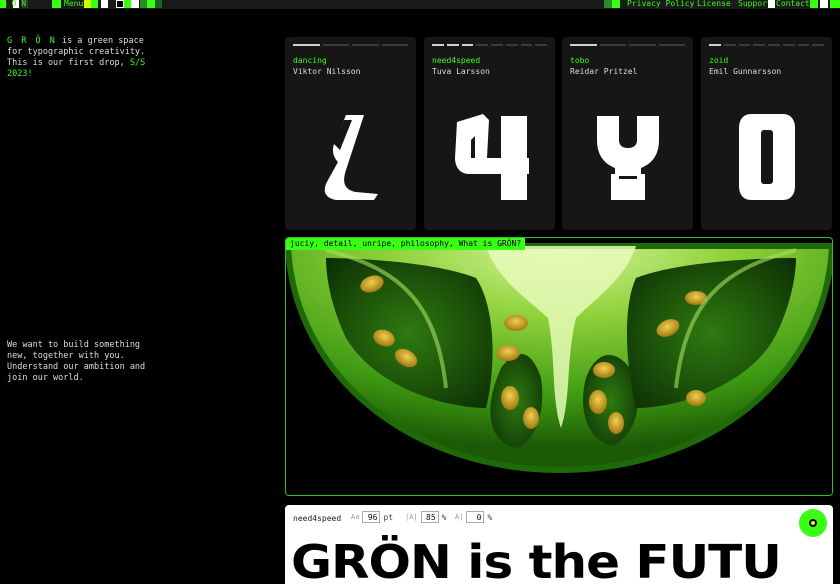  What do you see at coordinates (580, 60) in the screenshot?
I see `card-font-name: tobo` at bounding box center [580, 60].